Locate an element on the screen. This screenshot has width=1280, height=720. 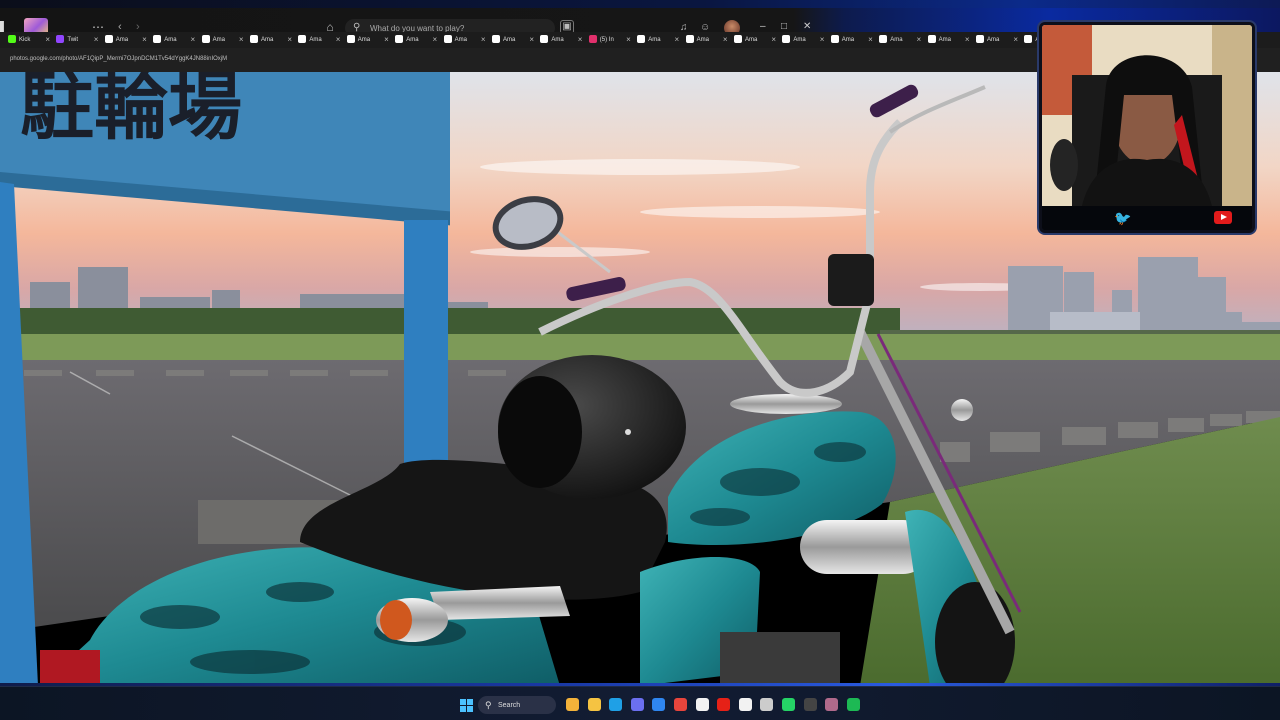
github-icon is located at coordinates (767, 704).